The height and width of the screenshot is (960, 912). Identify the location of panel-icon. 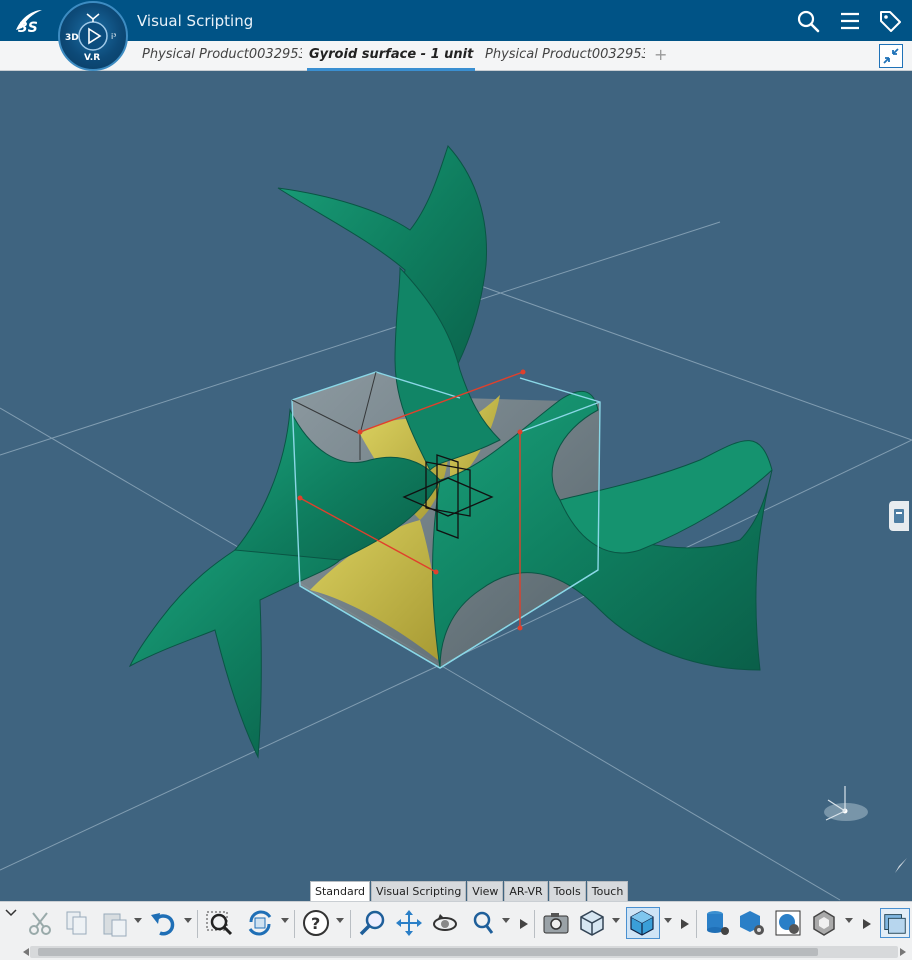
(899, 516).